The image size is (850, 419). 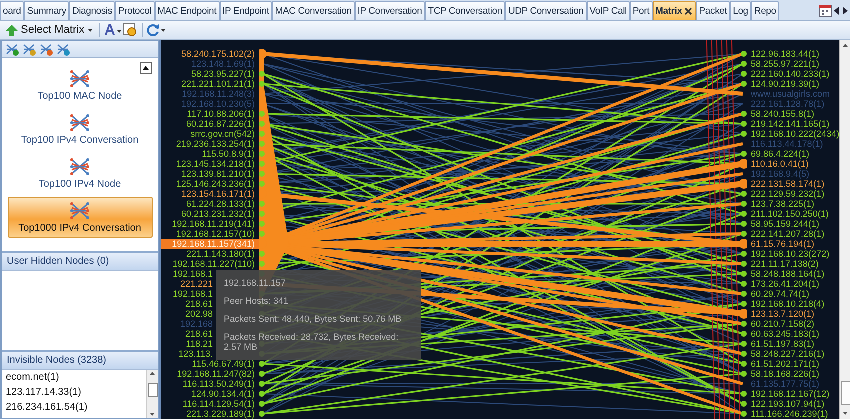 What do you see at coordinates (255, 283) in the screenshot?
I see `tooltip-title: 192.168.11.157` at bounding box center [255, 283].